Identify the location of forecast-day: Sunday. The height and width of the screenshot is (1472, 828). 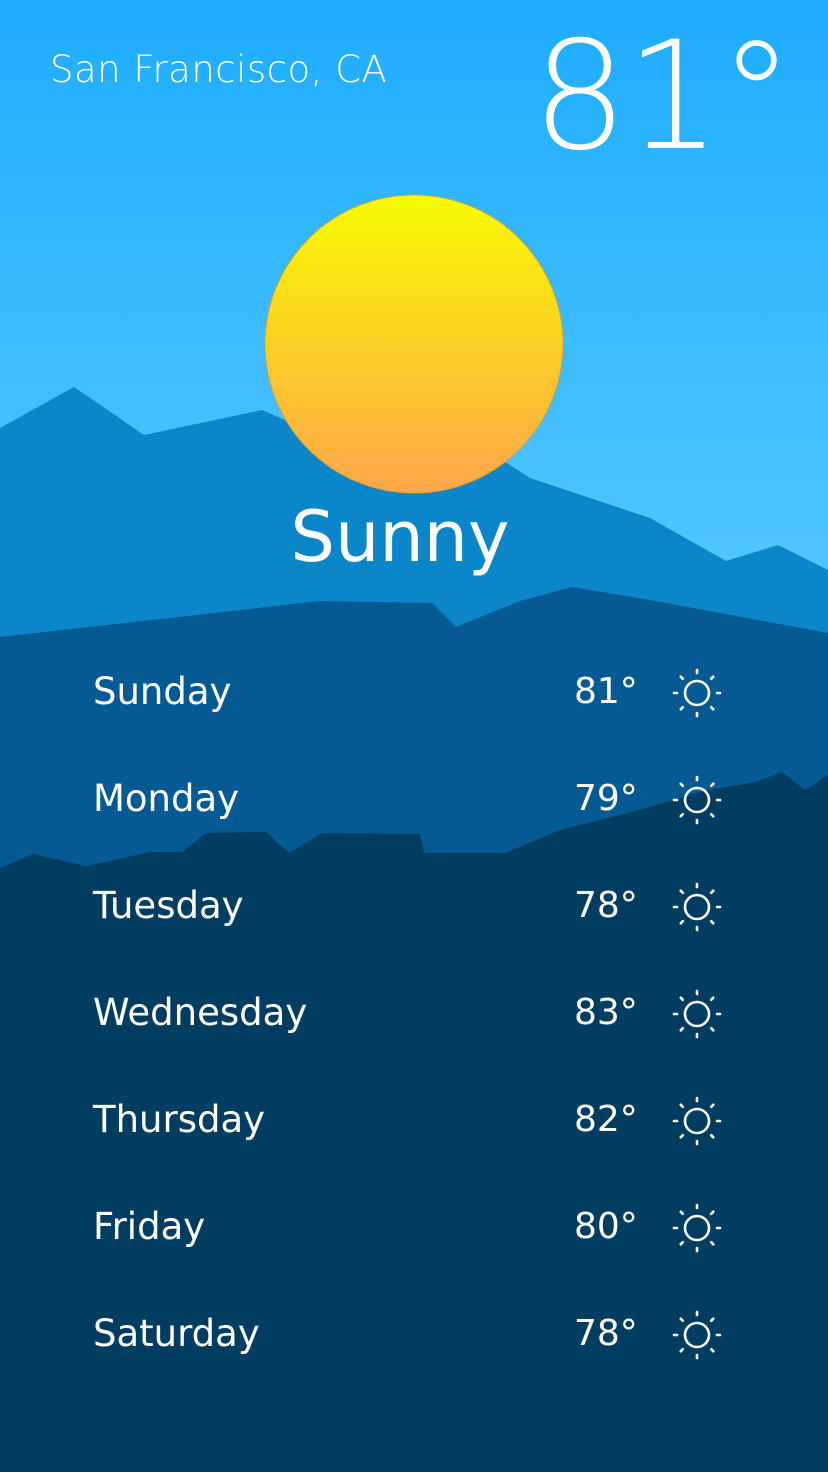
(162, 691).